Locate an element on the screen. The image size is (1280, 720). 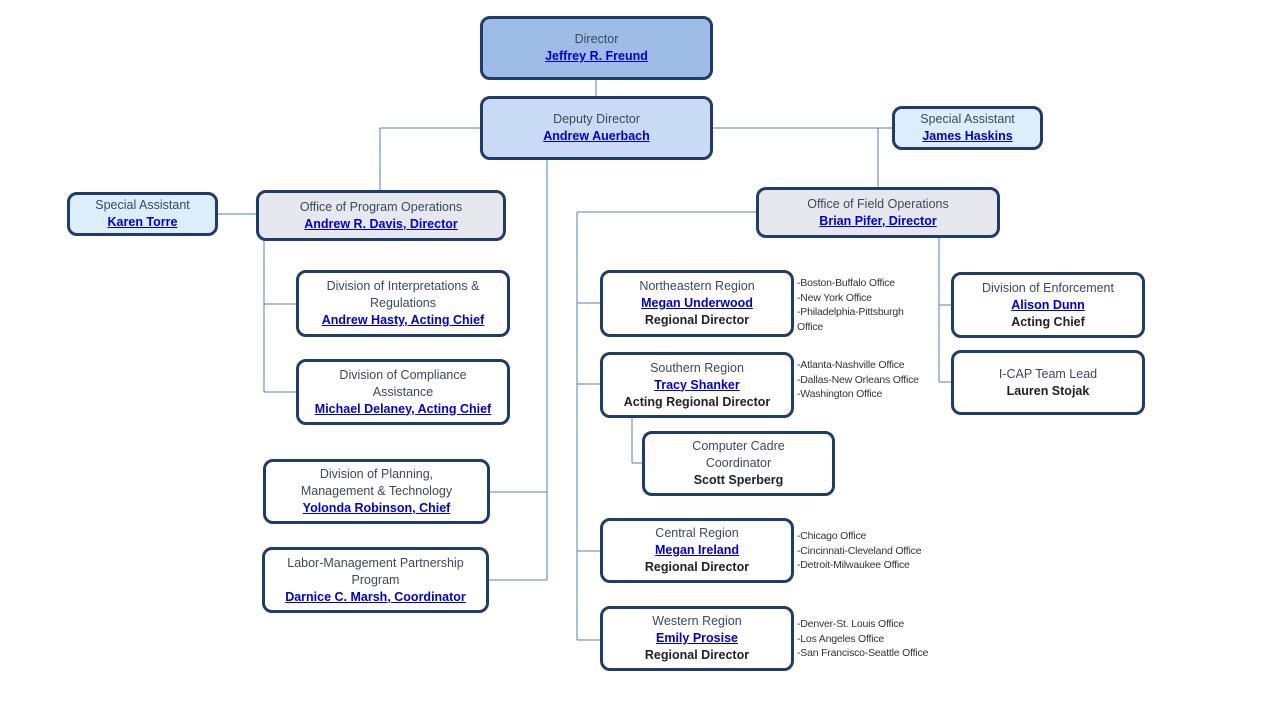
office-item: -Denver-St. Louis Office is located at coordinates (851, 624).